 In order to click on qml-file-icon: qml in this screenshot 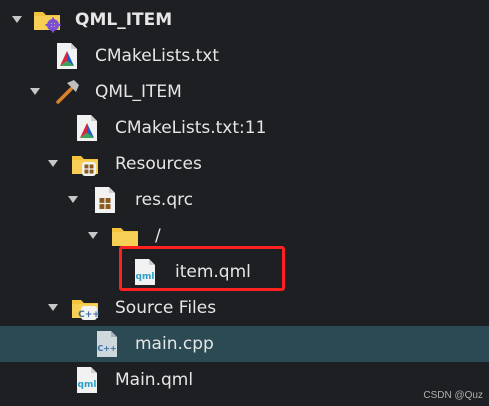, I will do `click(87, 380)`.